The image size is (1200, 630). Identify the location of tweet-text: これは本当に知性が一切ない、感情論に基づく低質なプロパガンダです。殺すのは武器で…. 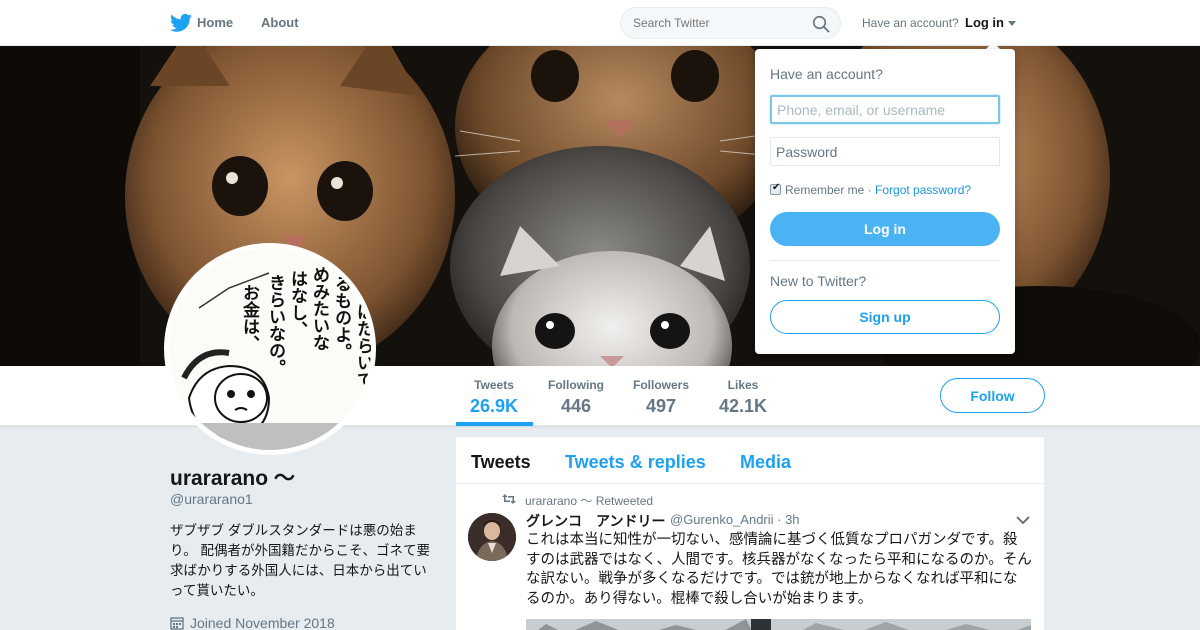
(779, 569).